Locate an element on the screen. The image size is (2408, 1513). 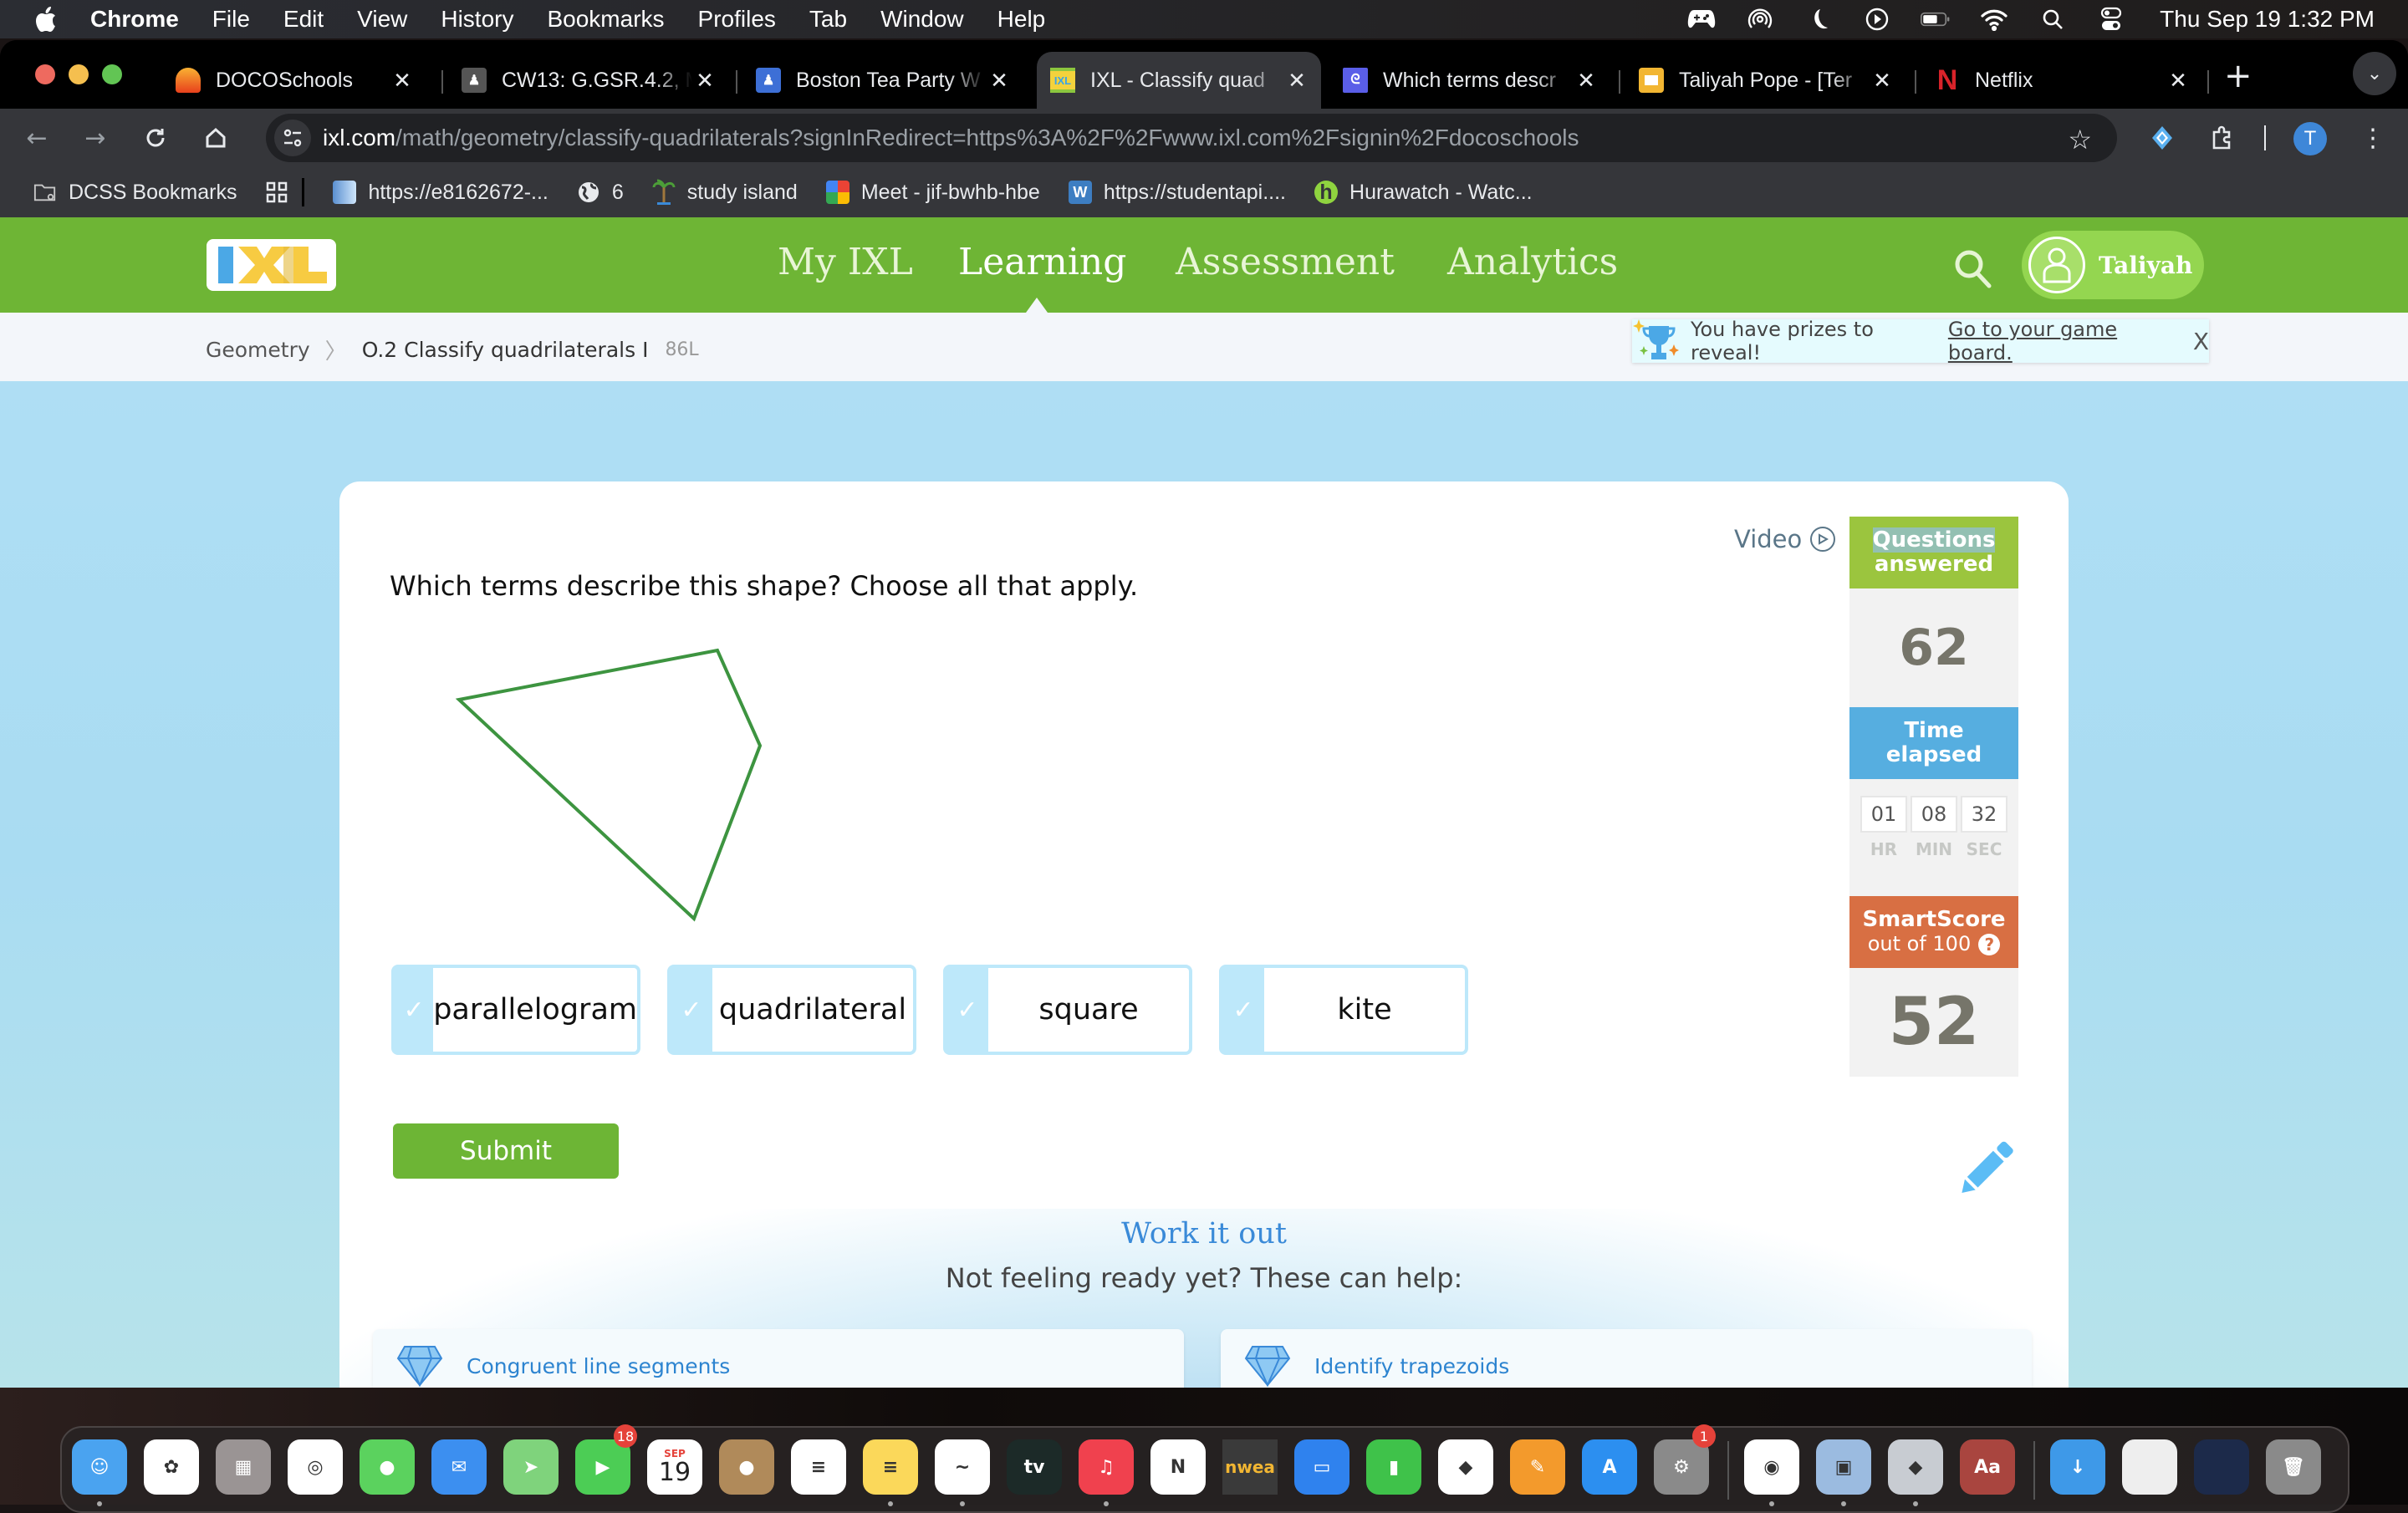
ixl-logo is located at coordinates (271, 265).